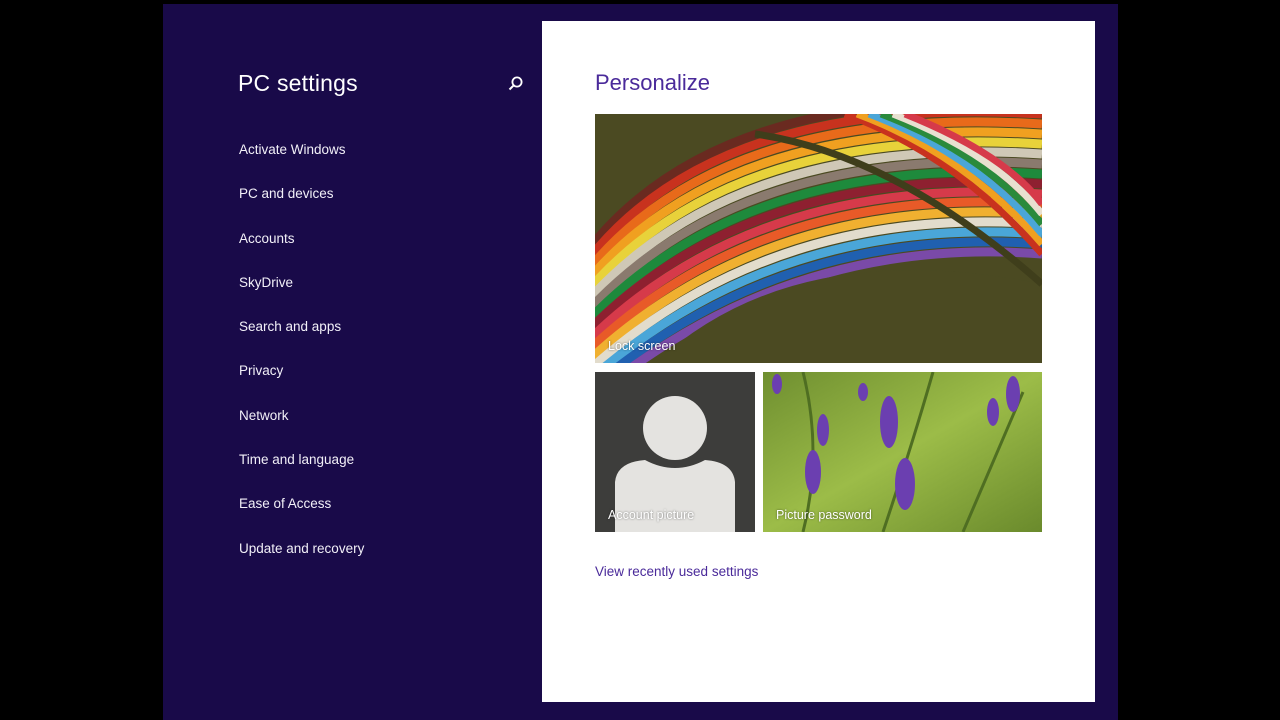 The image size is (1280, 720). What do you see at coordinates (301, 340) in the screenshot?
I see `sidebar-item-search-and-apps: Search and apps` at bounding box center [301, 340].